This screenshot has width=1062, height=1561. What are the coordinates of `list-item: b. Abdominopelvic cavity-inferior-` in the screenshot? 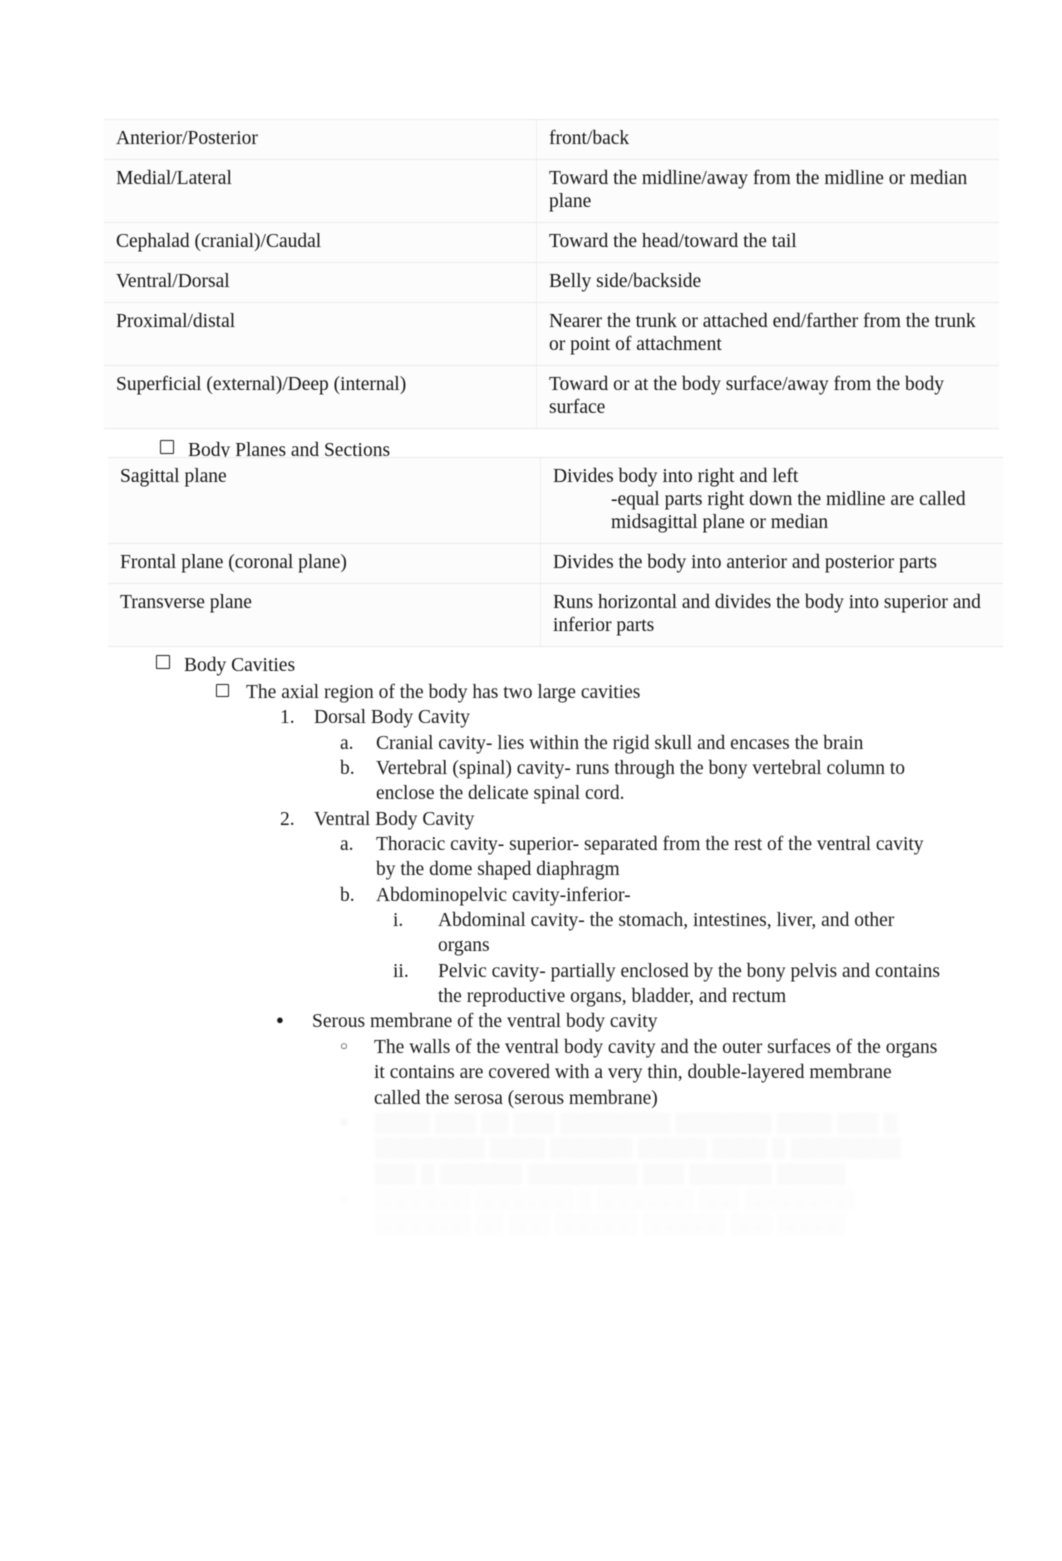 It's located at (531, 895).